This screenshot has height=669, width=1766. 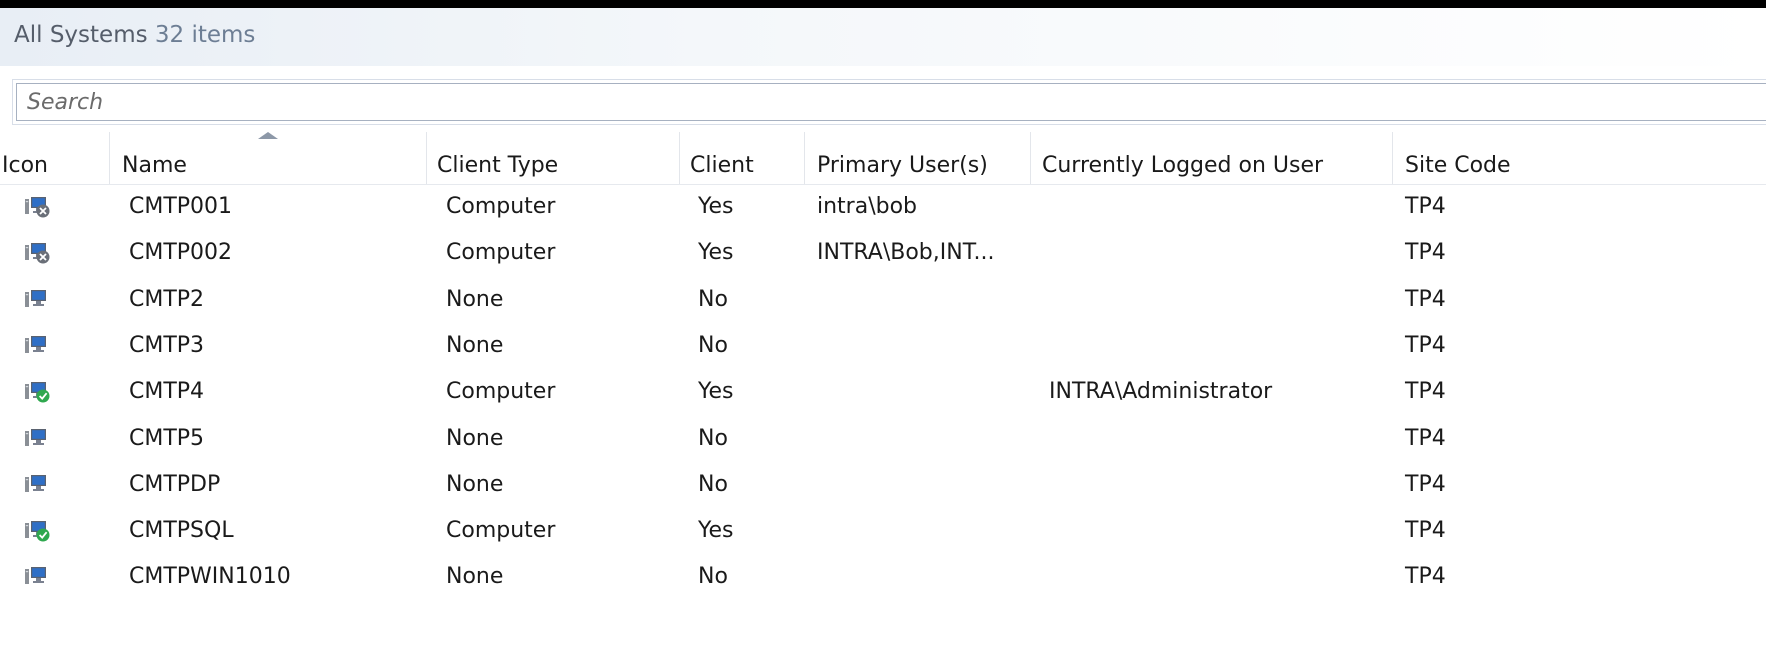 What do you see at coordinates (167, 392) in the screenshot?
I see `device-name: CMTP4` at bounding box center [167, 392].